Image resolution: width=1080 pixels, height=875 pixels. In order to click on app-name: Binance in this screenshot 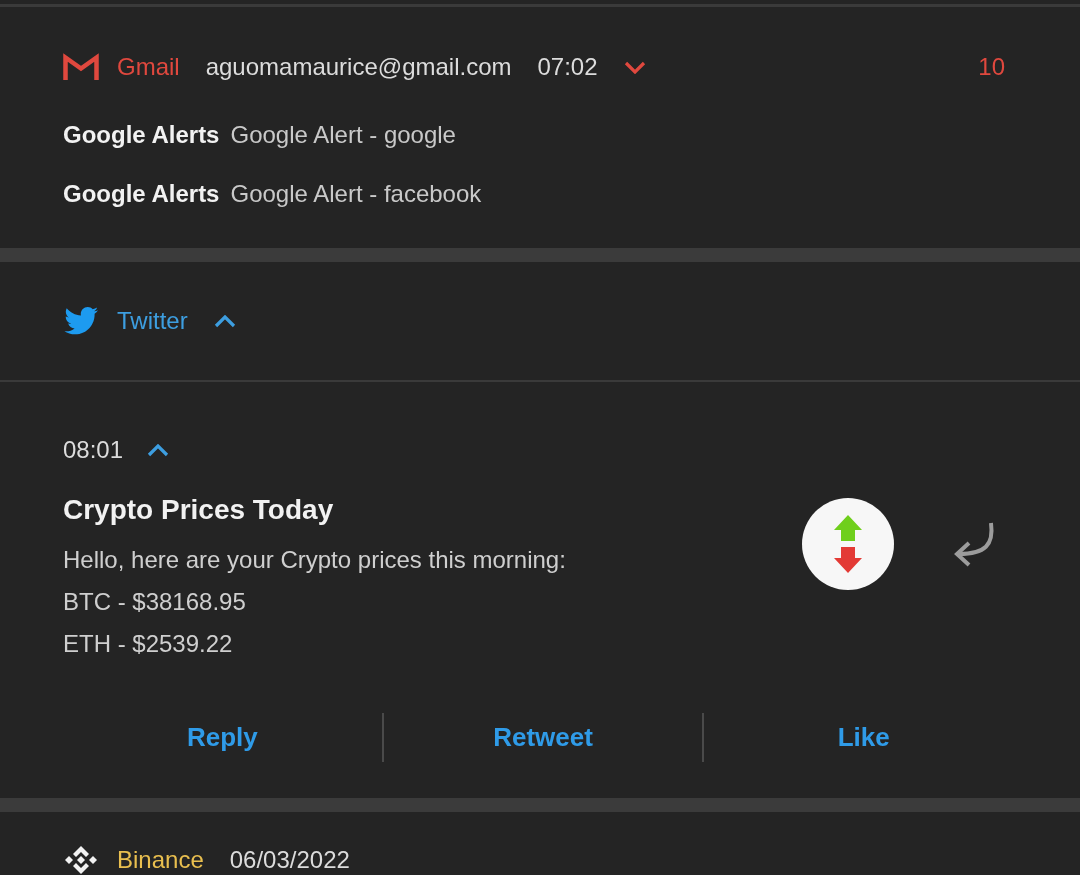, I will do `click(160, 860)`.